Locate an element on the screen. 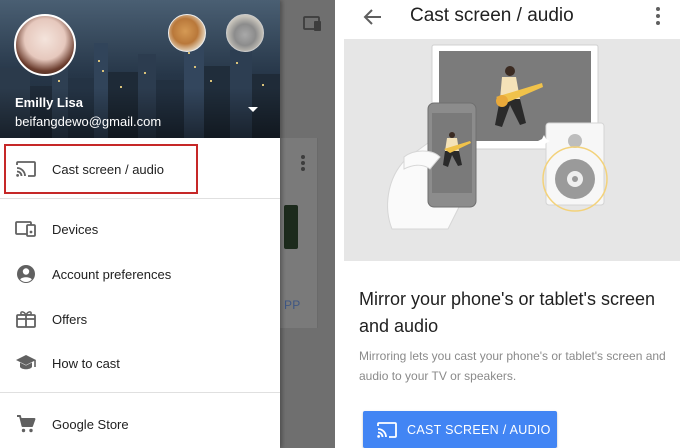 The height and width of the screenshot is (448, 680). user-email: beifangdewo@gmail.com is located at coordinates (88, 121).